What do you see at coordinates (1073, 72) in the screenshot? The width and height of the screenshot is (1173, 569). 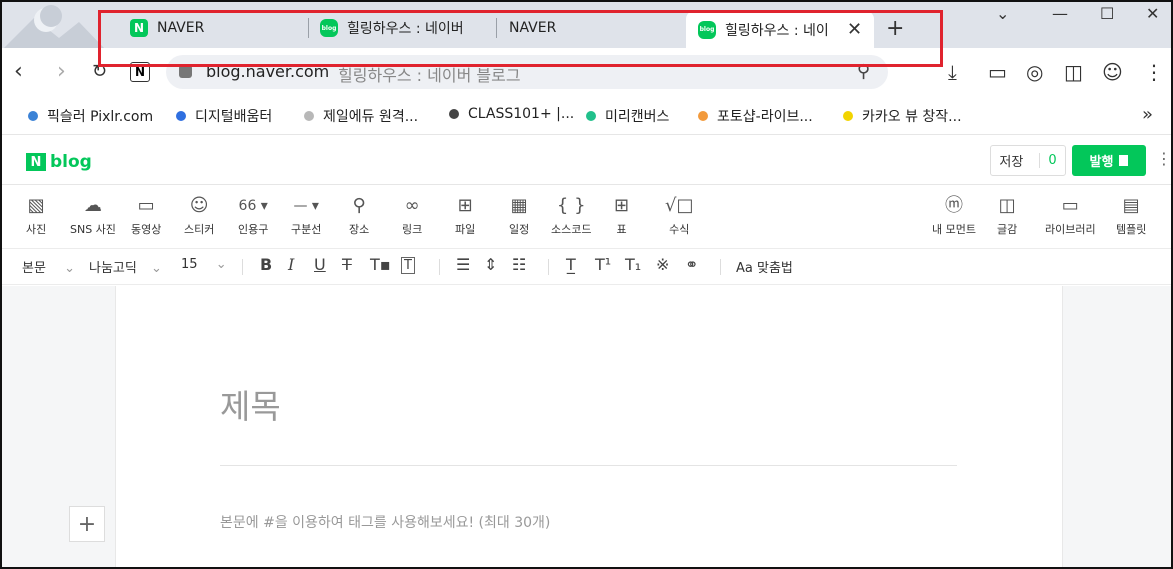 I see `sidebar-icon: ◫` at bounding box center [1073, 72].